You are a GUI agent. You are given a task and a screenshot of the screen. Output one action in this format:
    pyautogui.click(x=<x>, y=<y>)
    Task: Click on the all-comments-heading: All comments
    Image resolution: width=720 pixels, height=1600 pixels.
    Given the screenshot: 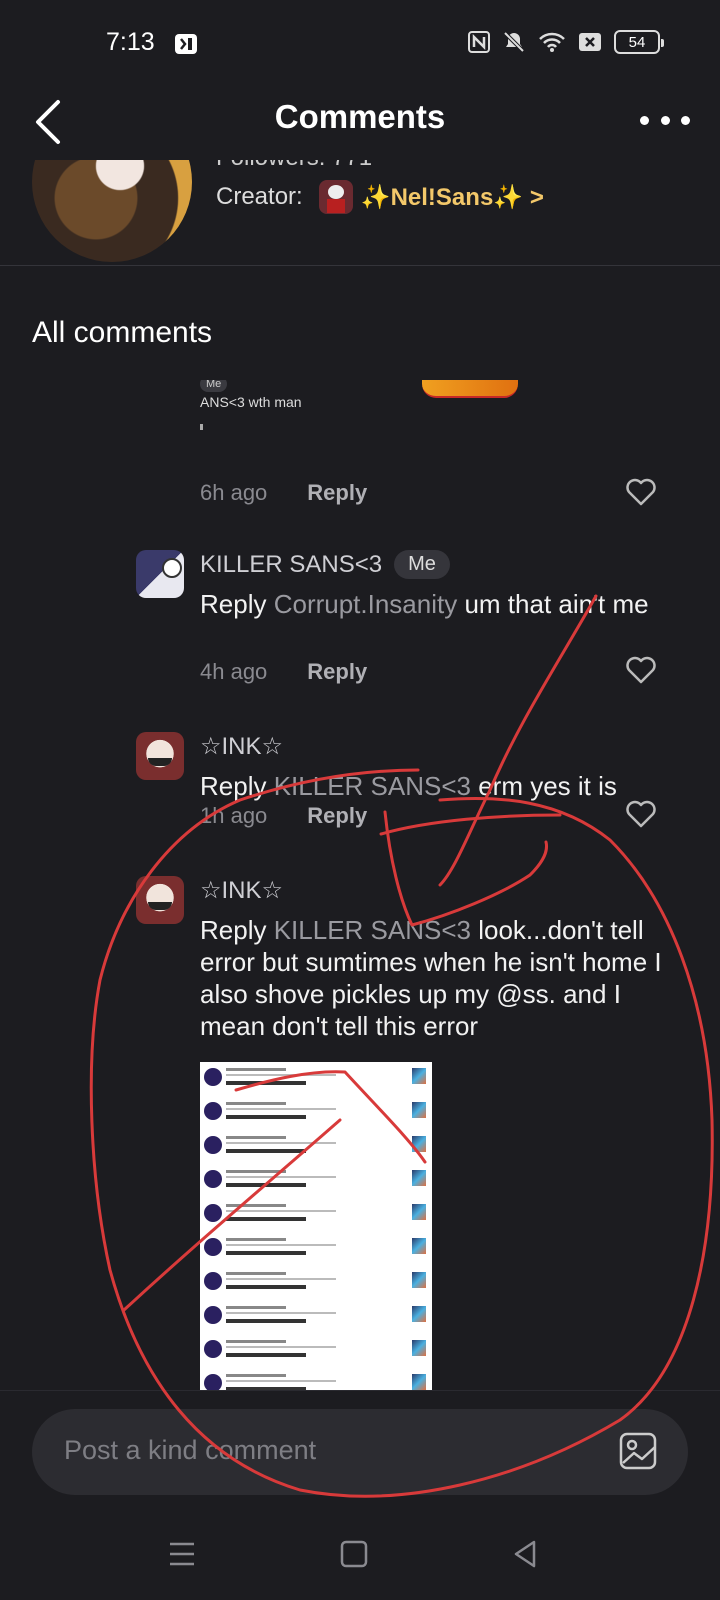 What is the action you would take?
    pyautogui.click(x=122, y=332)
    